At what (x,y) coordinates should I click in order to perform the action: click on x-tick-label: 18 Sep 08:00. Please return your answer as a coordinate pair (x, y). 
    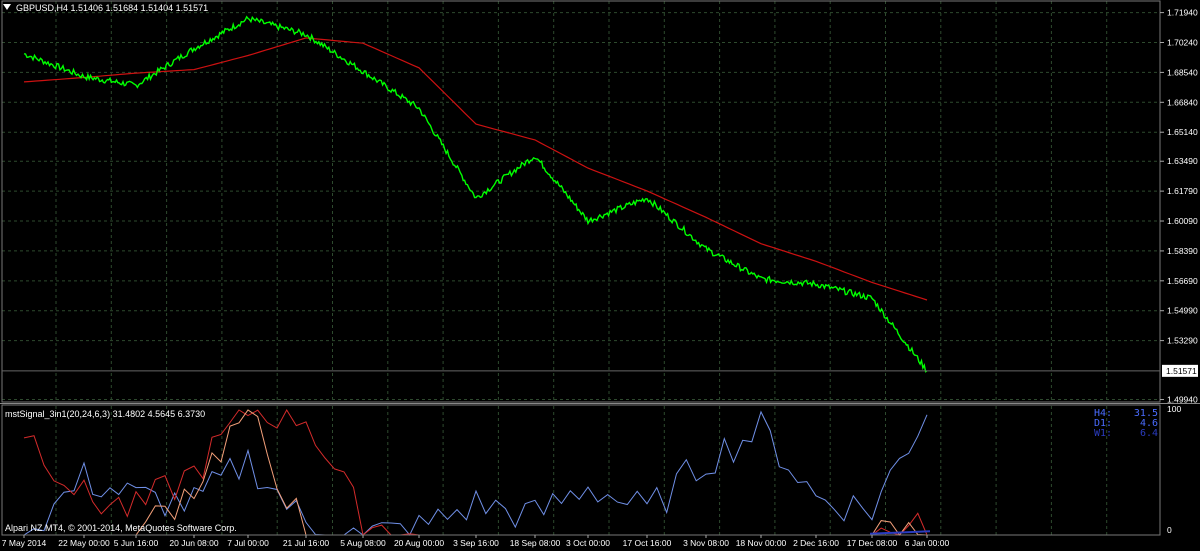
    Looking at the image, I should click on (535, 543).